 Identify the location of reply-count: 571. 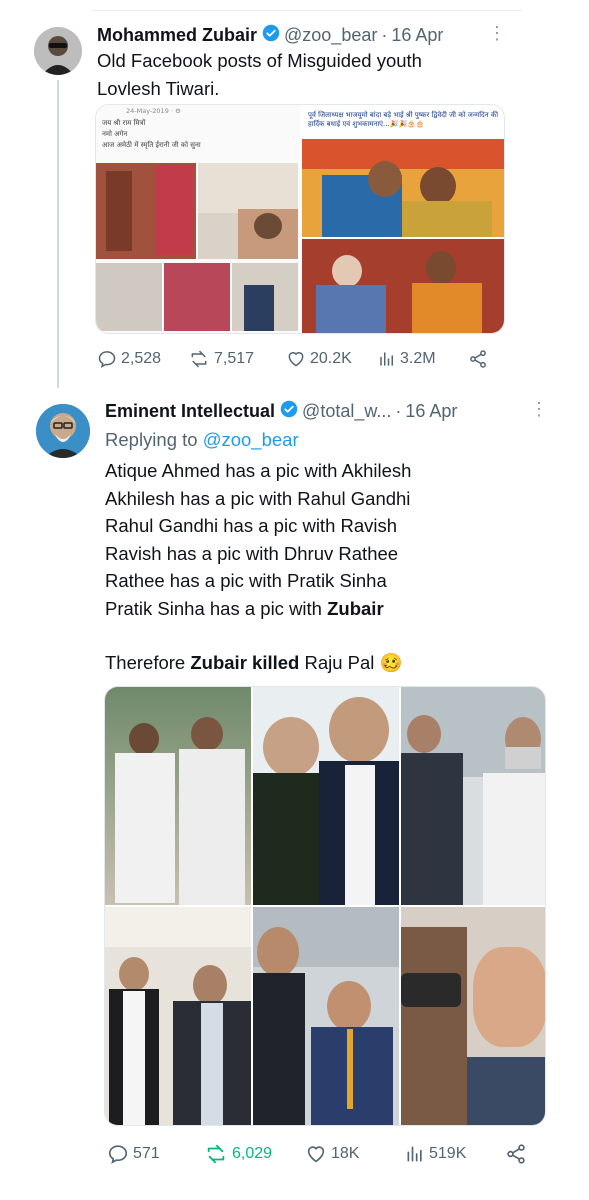
(146, 1153).